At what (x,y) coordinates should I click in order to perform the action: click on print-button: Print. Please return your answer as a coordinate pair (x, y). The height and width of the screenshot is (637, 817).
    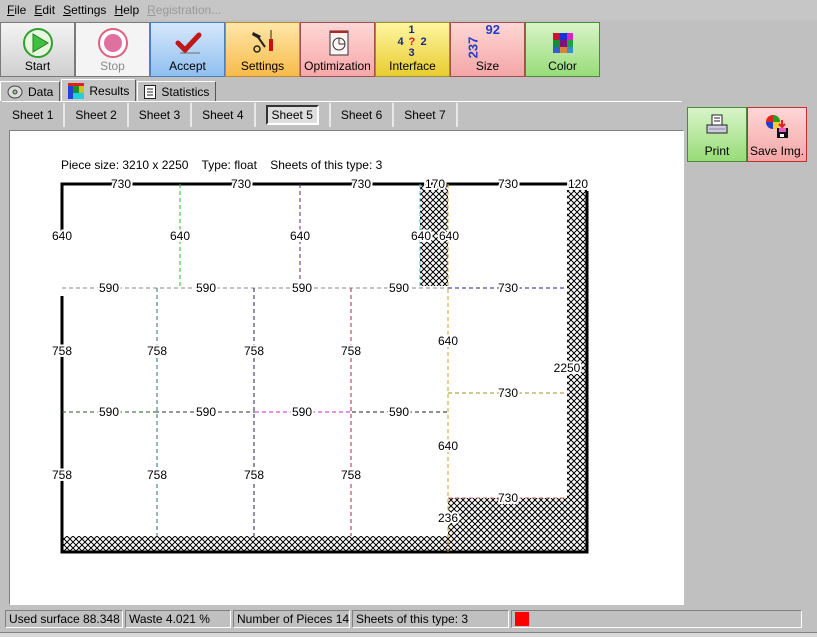
    Looking at the image, I should click on (717, 134).